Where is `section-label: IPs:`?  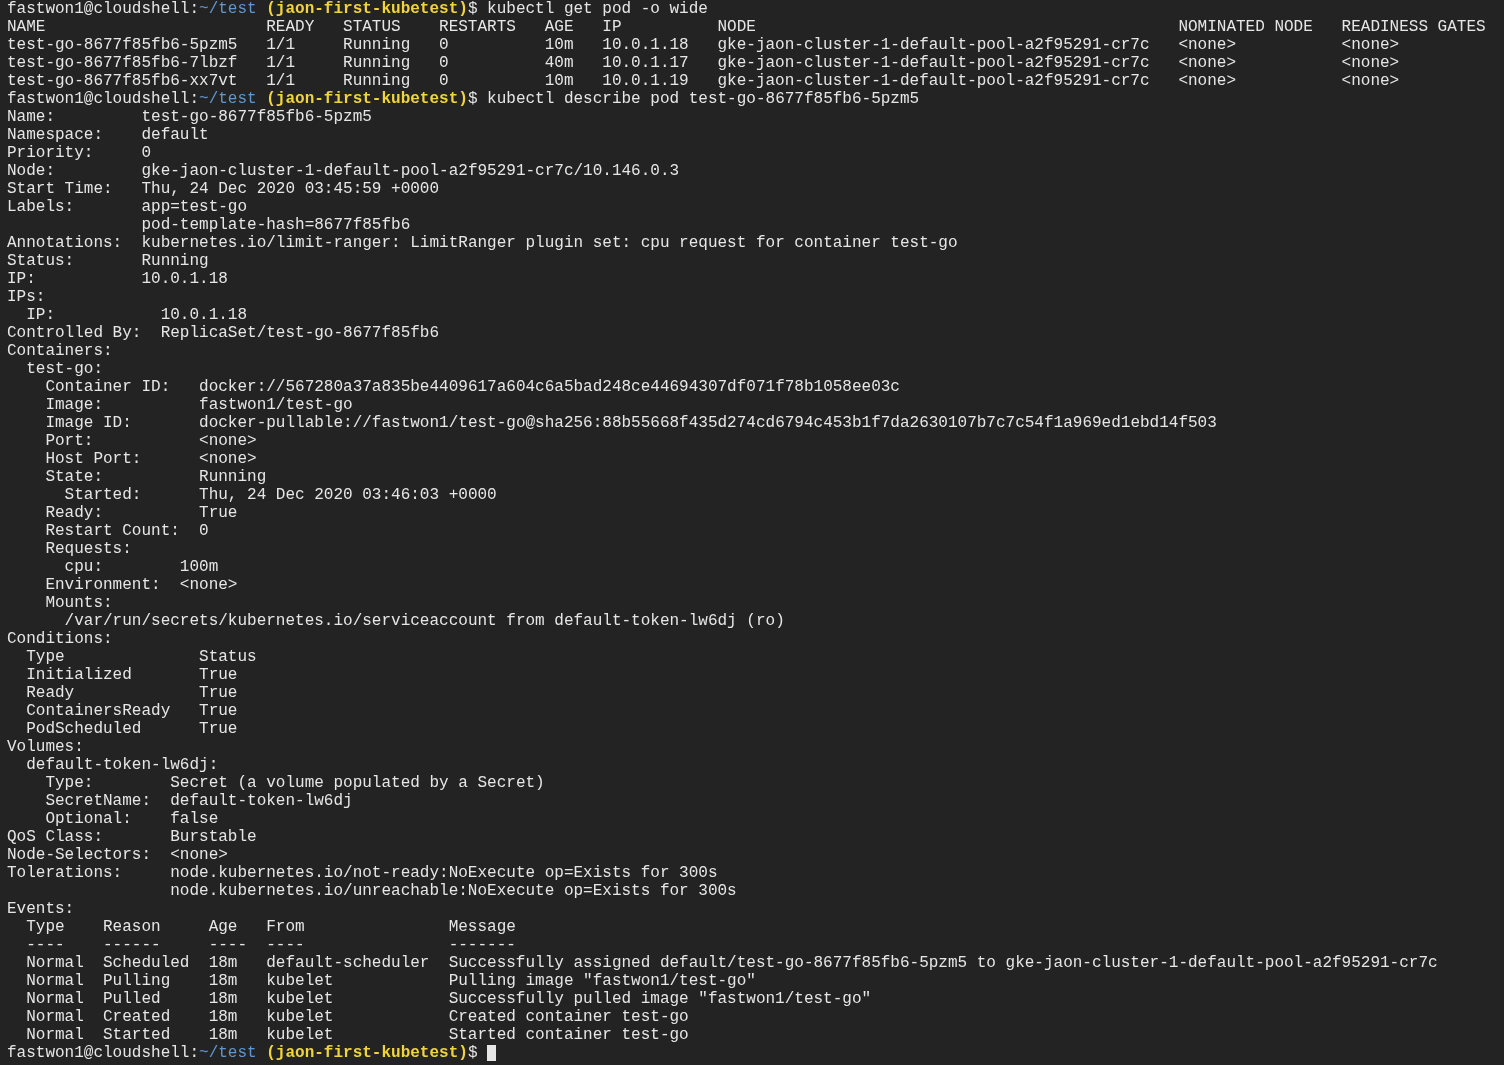
section-label: IPs: is located at coordinates (26, 297).